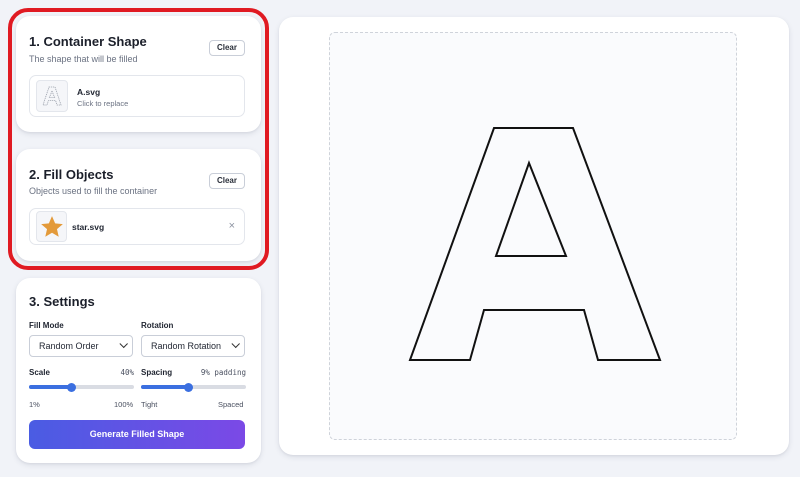 This screenshot has width=800, height=477. Describe the element at coordinates (103, 103) in the screenshot. I see `container-file-hint: Click to replace` at that location.